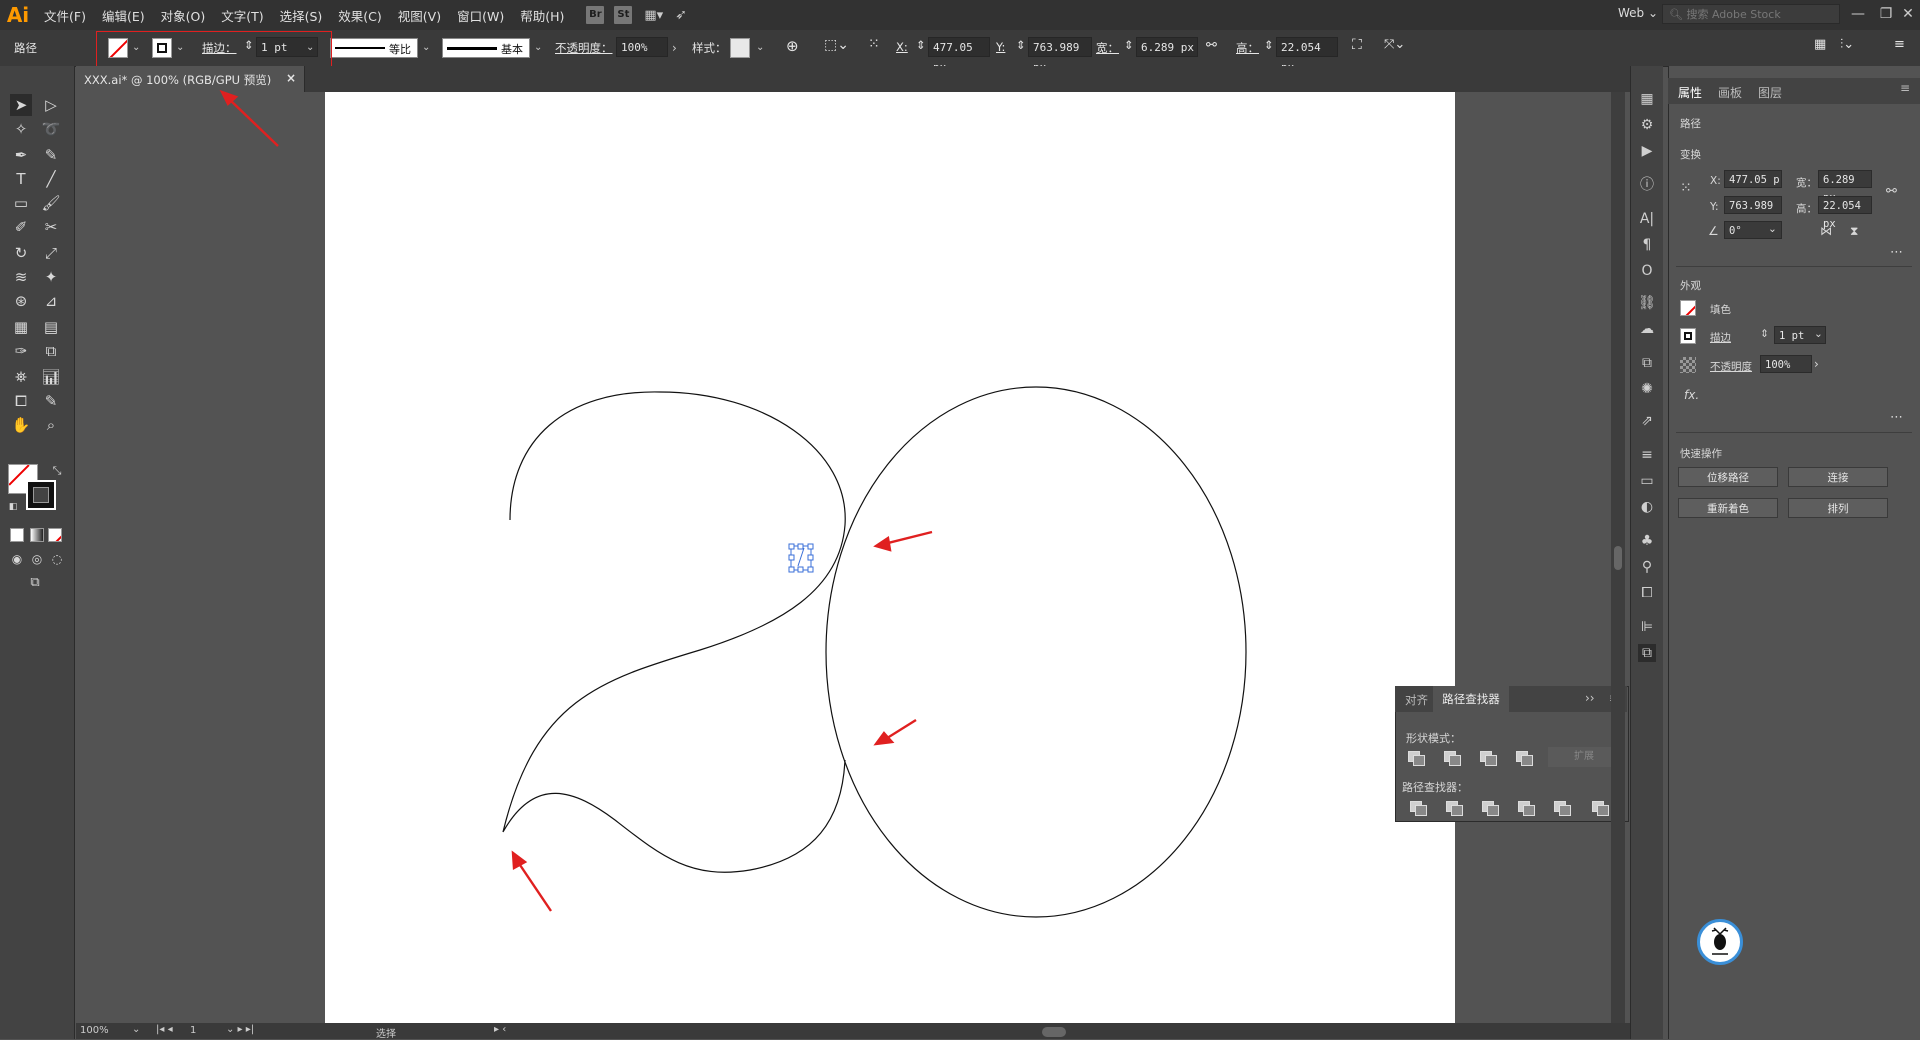 Image resolution: width=1920 pixels, height=1040 pixels. Describe the element at coordinates (164, 1029) in the screenshot. I see `first-artboard-icon: |◂ ◂` at that location.